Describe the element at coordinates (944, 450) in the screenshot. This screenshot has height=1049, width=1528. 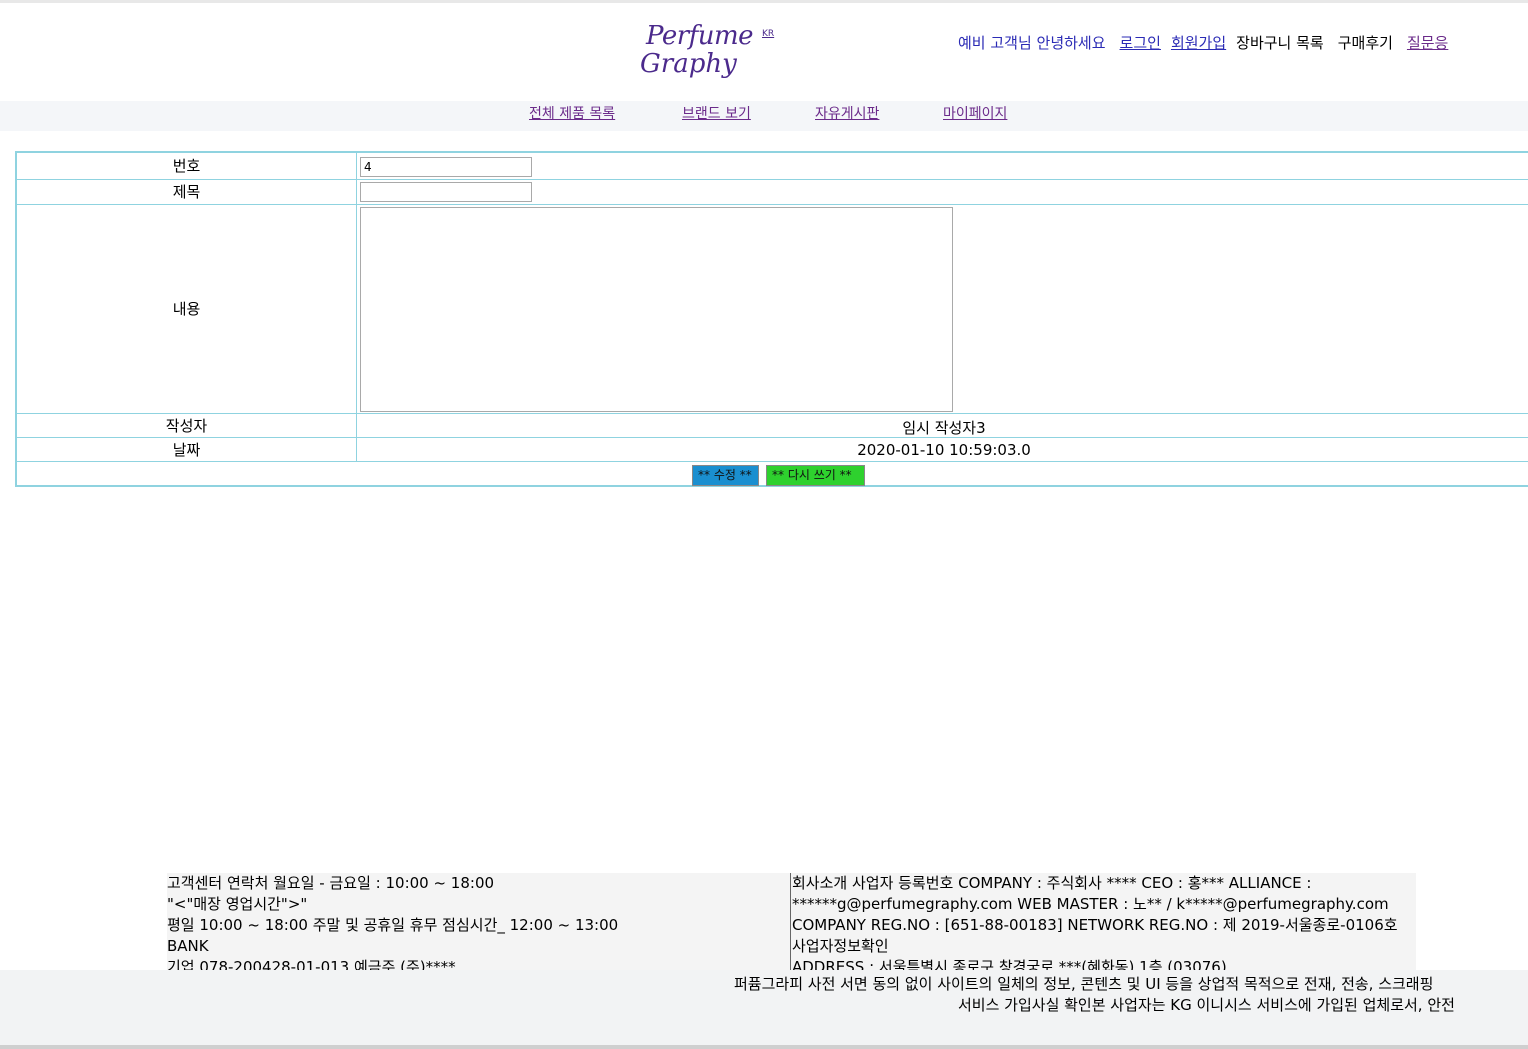
I see `date-value: 2020-01-10 10:59:03.0` at that location.